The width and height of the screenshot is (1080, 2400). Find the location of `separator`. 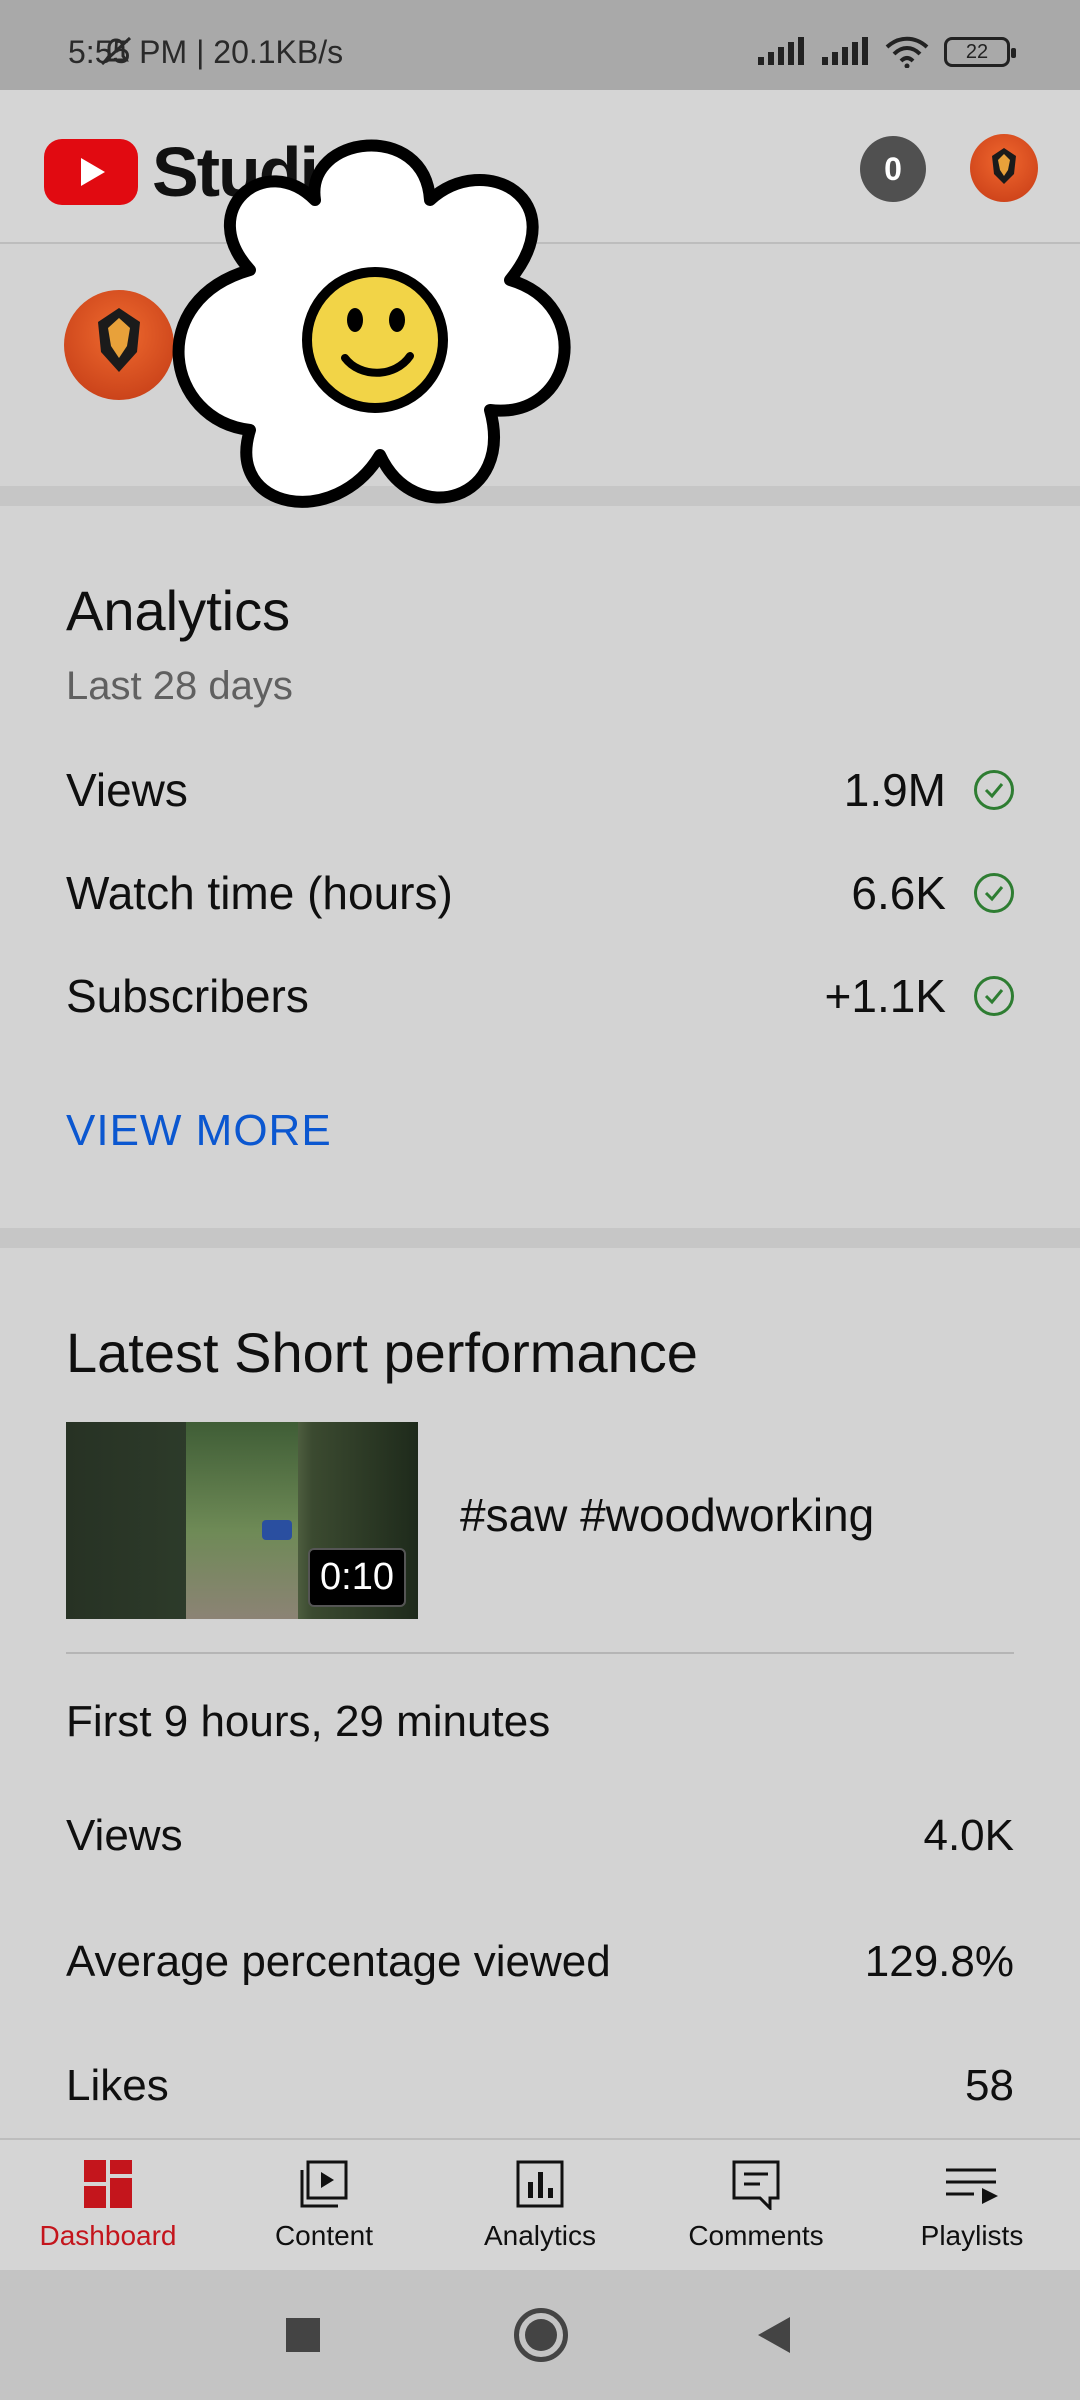

separator is located at coordinates (540, 1653).